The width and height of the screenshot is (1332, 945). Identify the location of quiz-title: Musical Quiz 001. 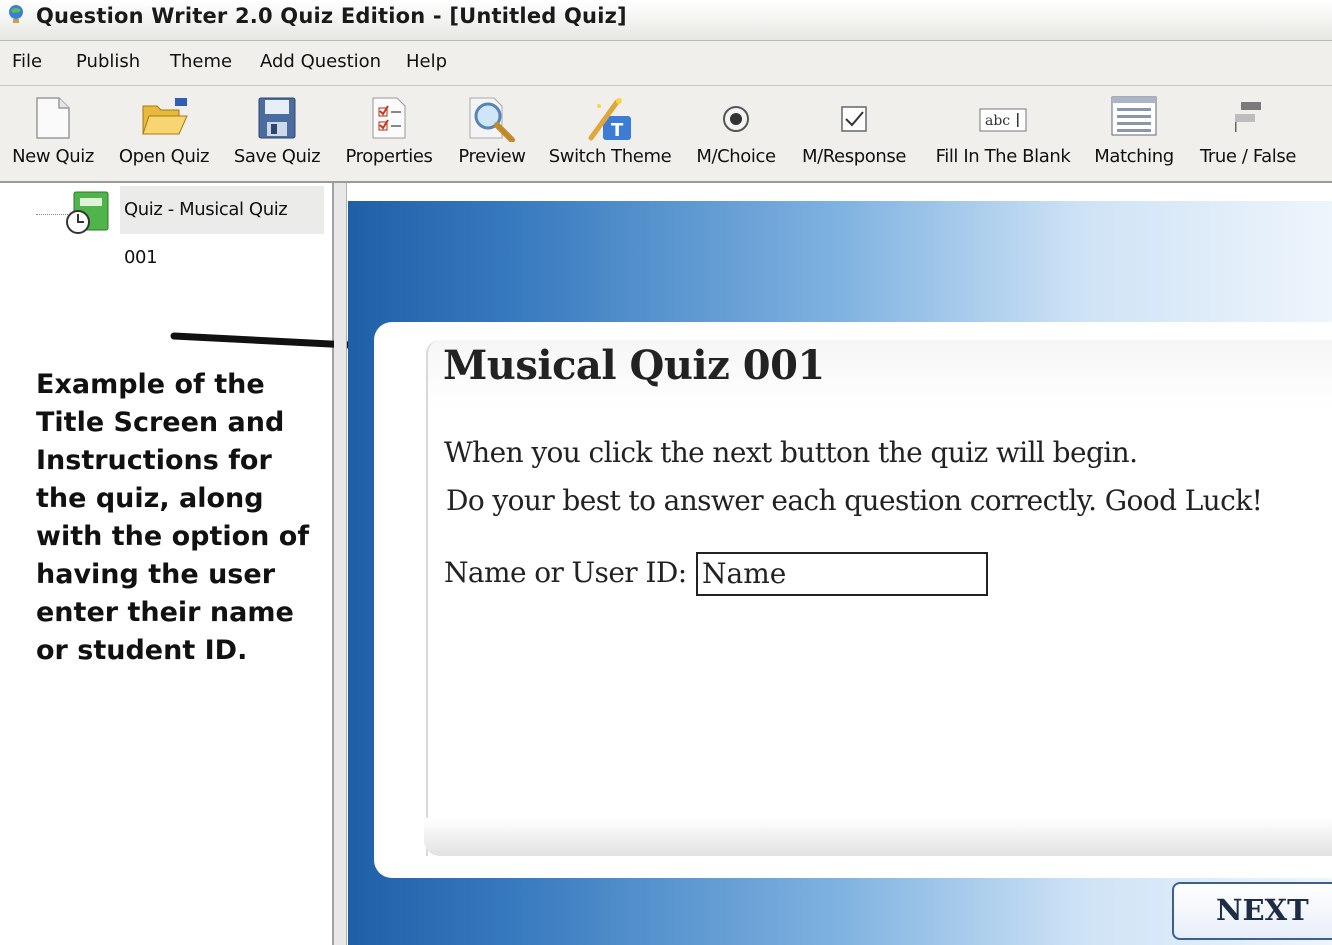
(634, 365).